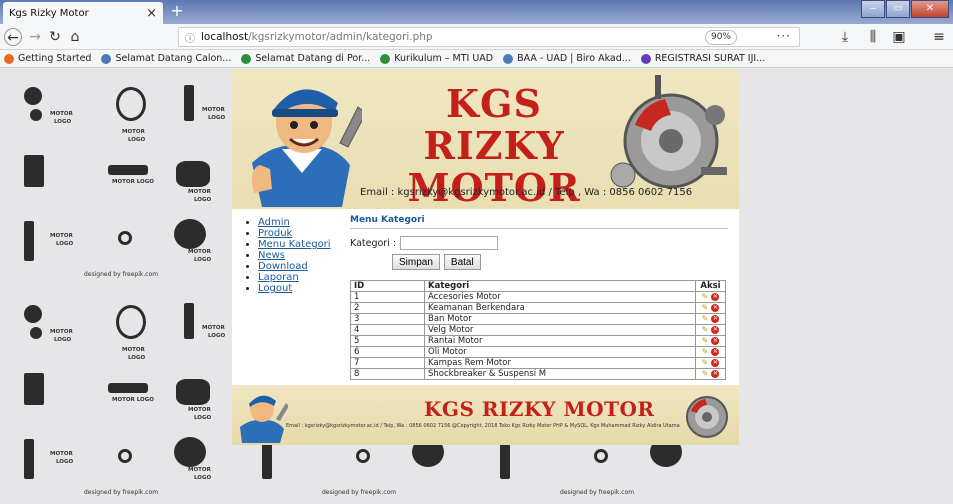 The height and width of the screenshot is (504, 953). What do you see at coordinates (898, 9) in the screenshot?
I see `maximize-icon: ▭` at bounding box center [898, 9].